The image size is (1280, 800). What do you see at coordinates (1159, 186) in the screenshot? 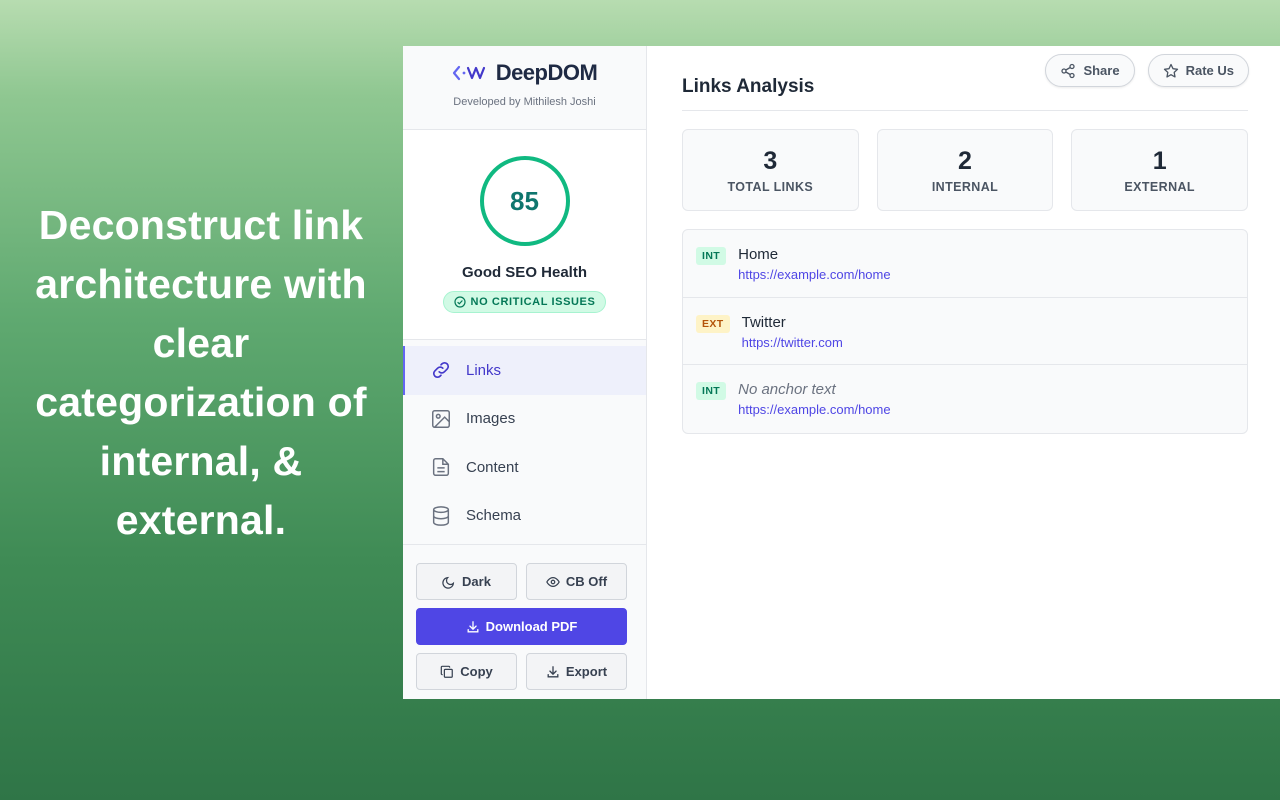
I see `stat-label: EXTERNAL` at bounding box center [1159, 186].